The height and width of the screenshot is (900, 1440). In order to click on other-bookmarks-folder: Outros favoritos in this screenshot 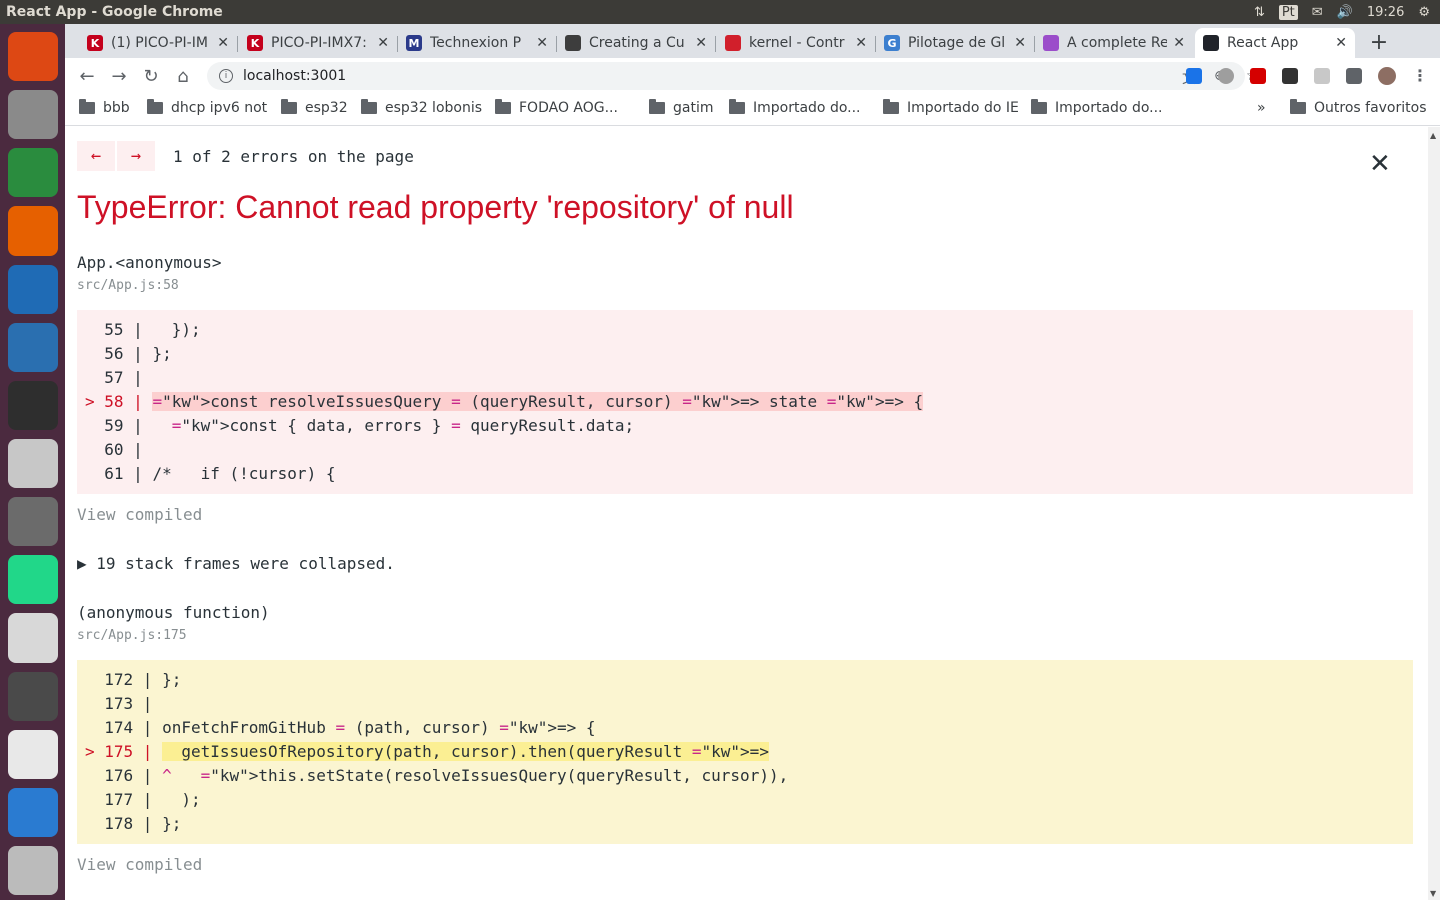, I will do `click(1358, 107)`.